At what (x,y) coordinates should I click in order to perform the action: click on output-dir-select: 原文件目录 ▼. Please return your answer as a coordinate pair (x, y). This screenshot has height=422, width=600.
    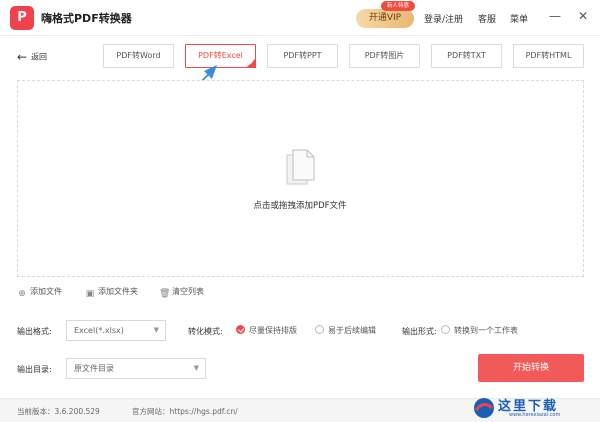
    Looking at the image, I should click on (136, 368).